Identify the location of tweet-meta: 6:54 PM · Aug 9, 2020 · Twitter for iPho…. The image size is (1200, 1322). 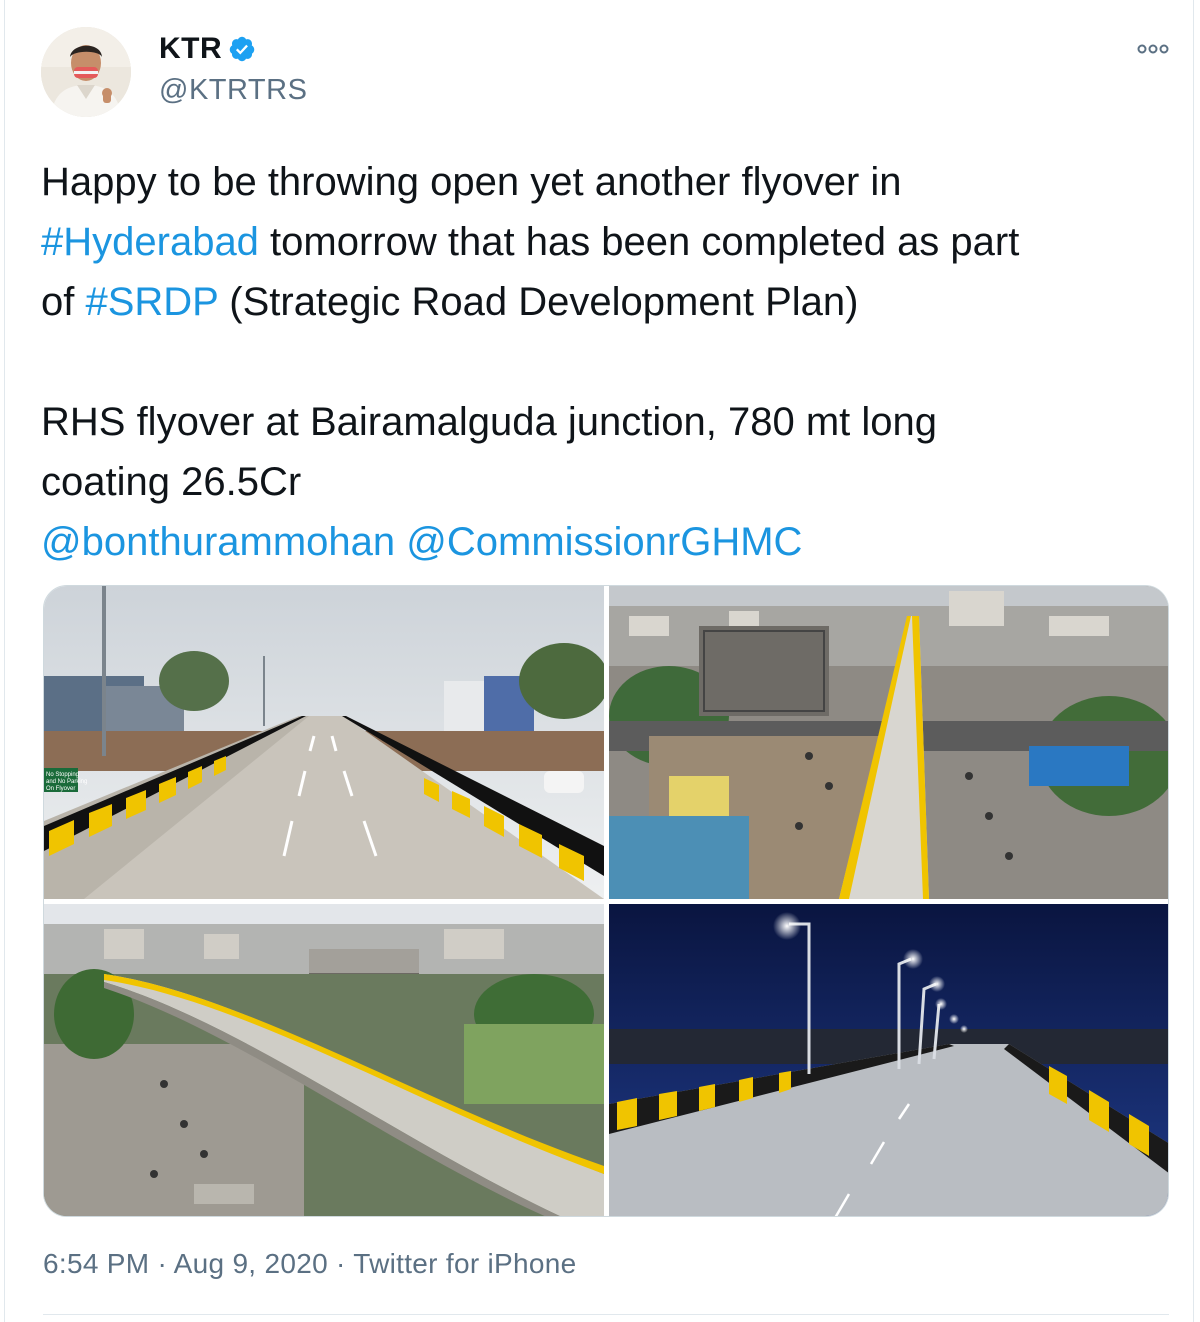
(310, 1264).